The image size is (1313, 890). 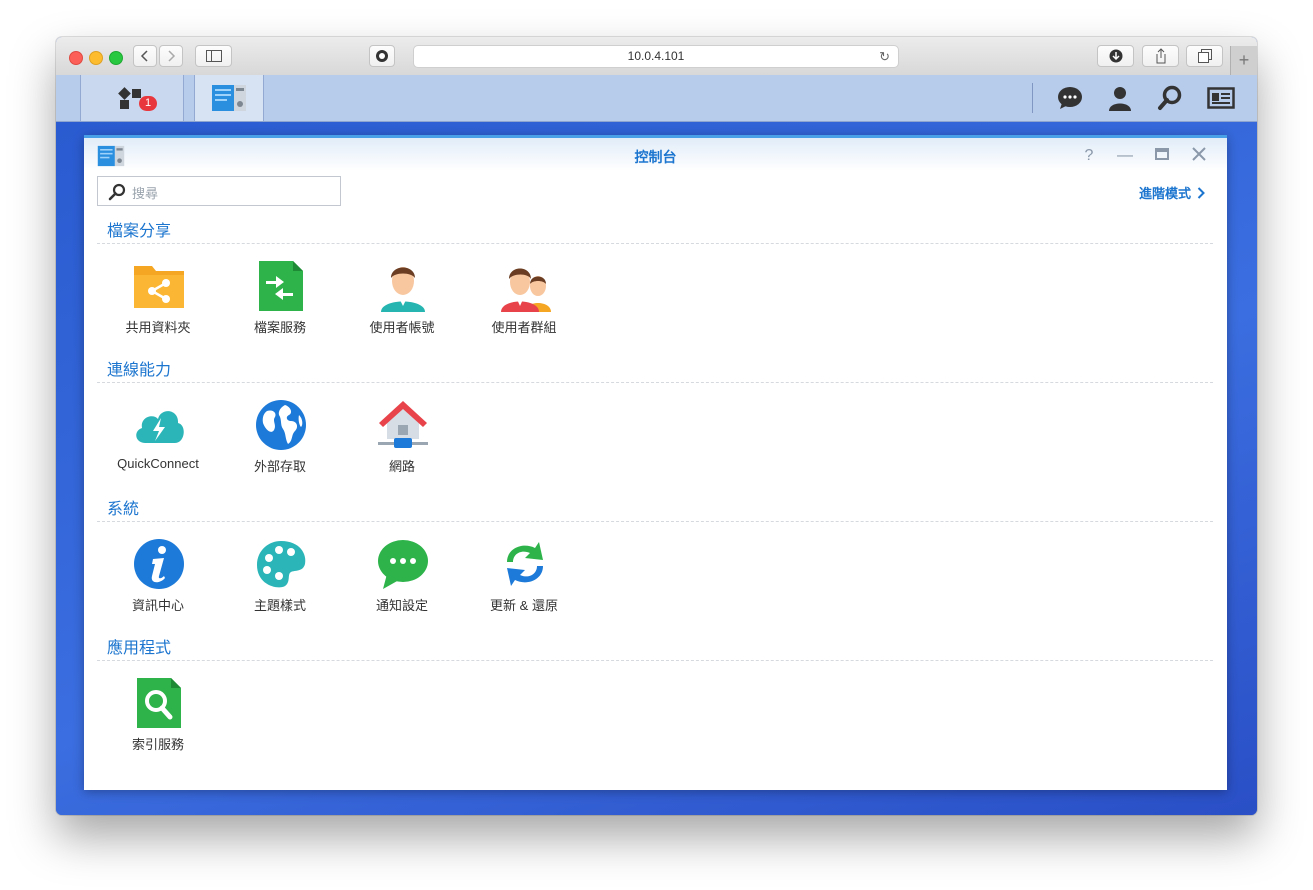 I want to click on globe-icon, so click(x=281, y=425).